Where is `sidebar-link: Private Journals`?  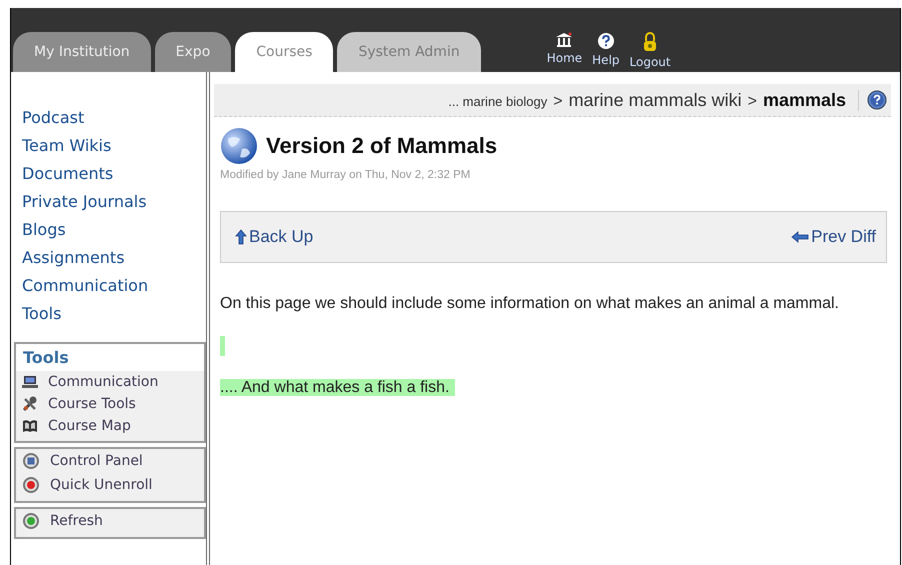 sidebar-link: Private Journals is located at coordinates (114, 202).